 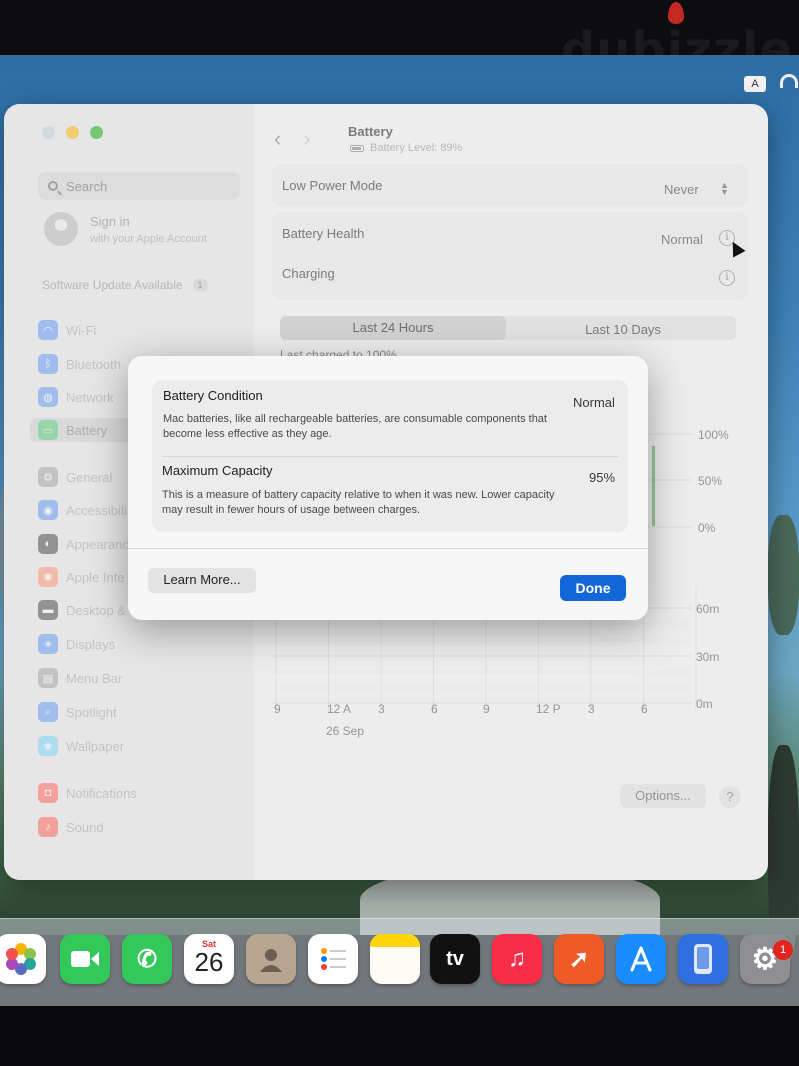 What do you see at coordinates (789, 81) in the screenshot?
I see `wifi-status-icon` at bounding box center [789, 81].